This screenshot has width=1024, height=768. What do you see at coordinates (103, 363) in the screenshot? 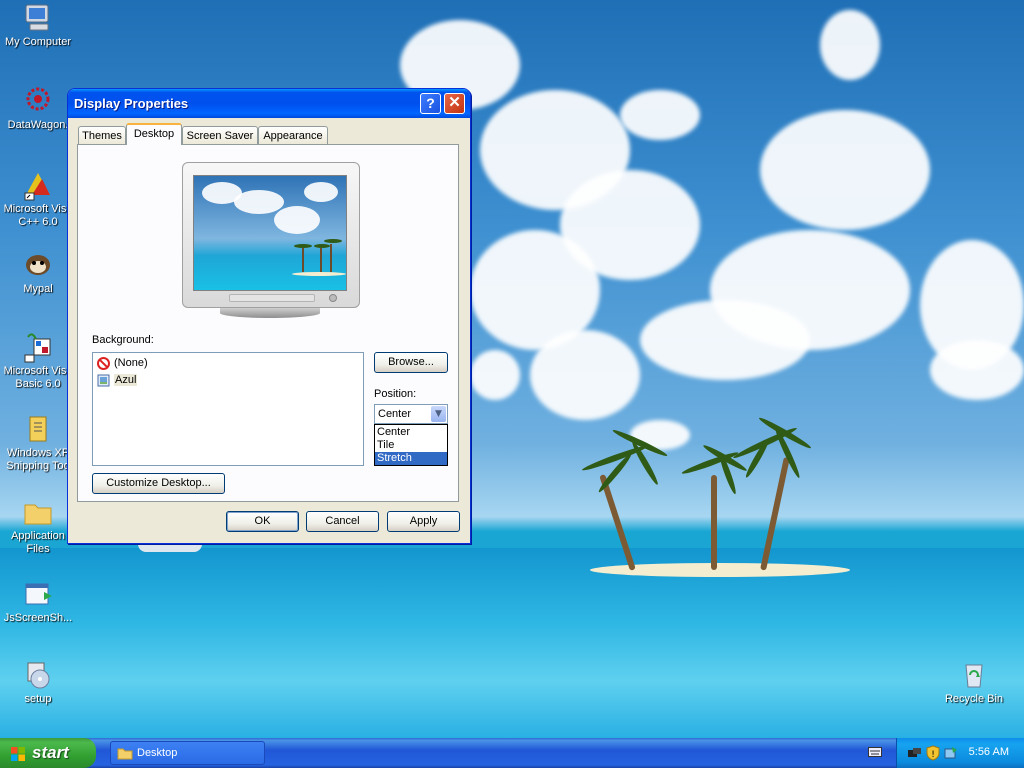
I see `none-icon` at bounding box center [103, 363].